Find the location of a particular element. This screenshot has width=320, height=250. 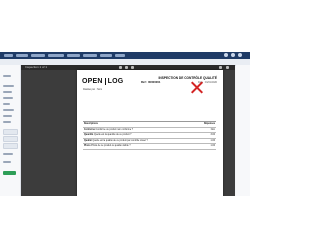

user-avatar-icon is located at coordinates (240, 55).